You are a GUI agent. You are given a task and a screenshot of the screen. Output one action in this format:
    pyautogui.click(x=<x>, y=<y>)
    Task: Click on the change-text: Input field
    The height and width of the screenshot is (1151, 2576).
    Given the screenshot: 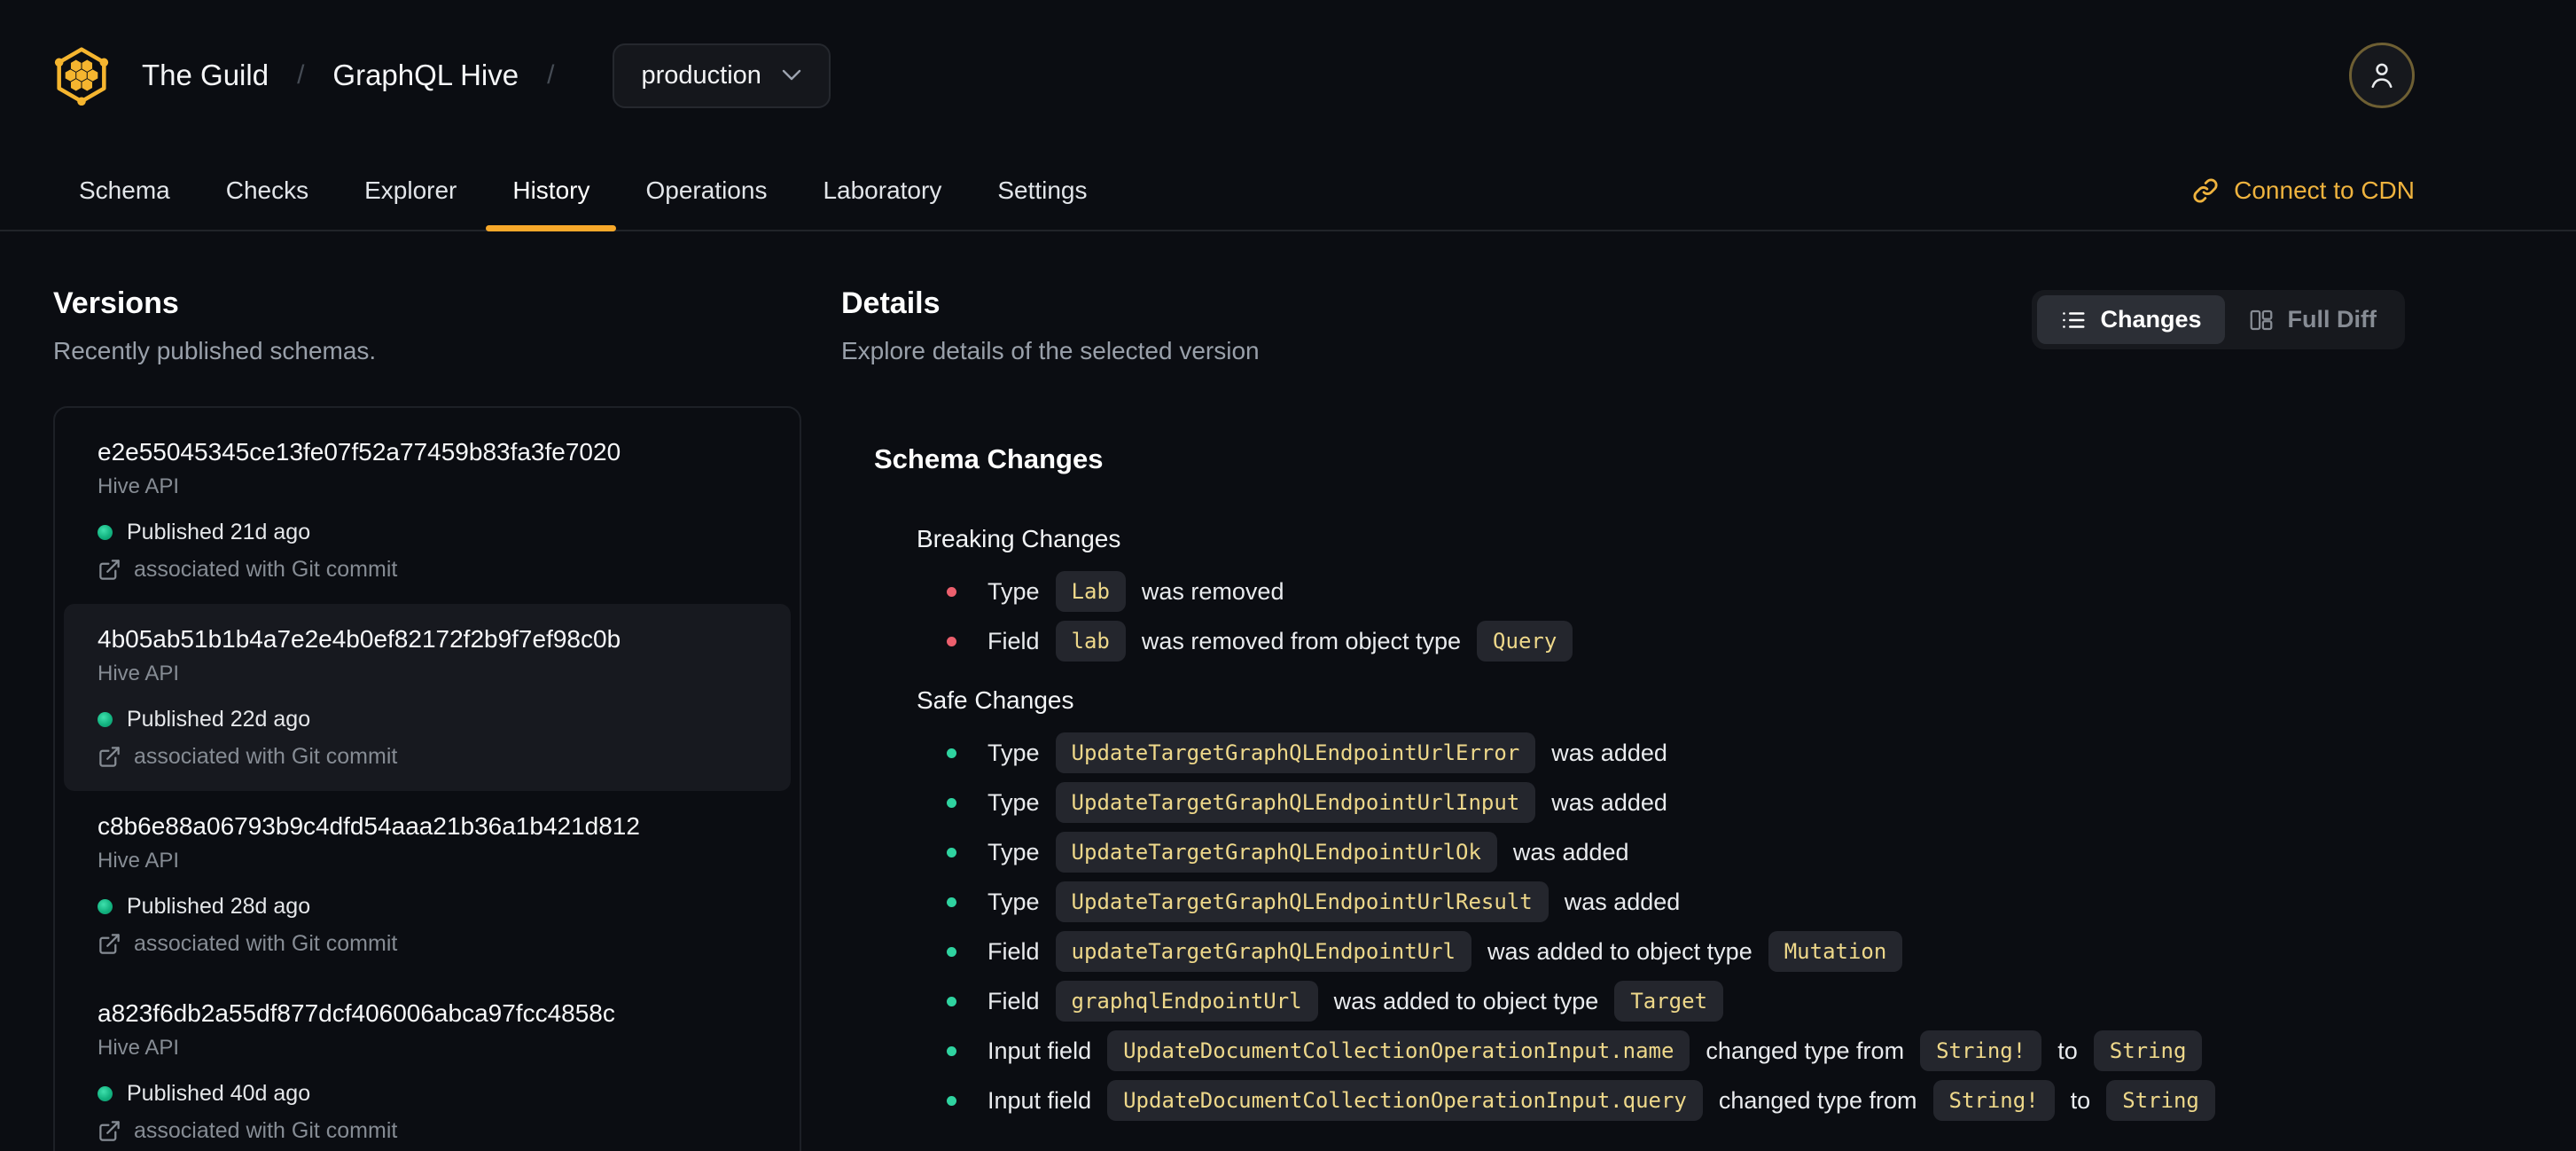 What is the action you would take?
    pyautogui.click(x=1039, y=1100)
    